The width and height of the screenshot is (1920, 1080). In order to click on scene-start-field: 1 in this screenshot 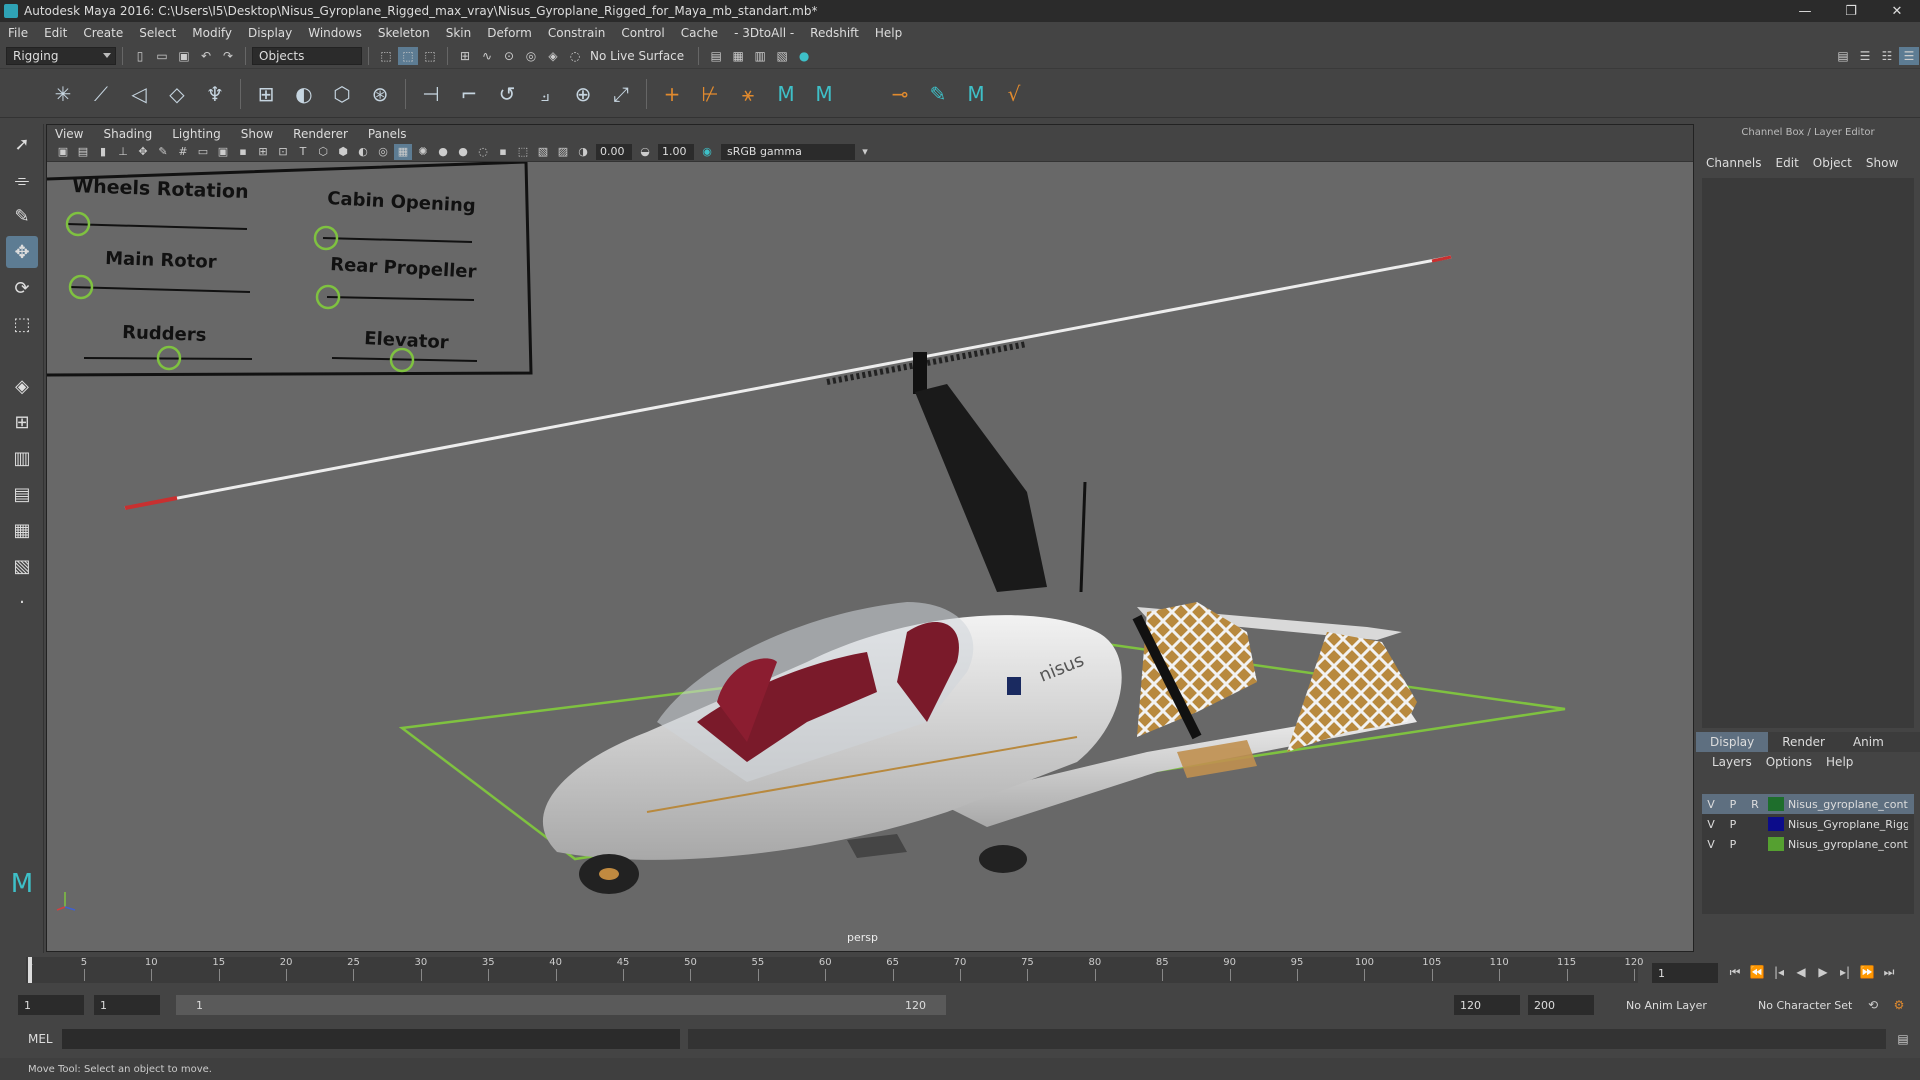, I will do `click(51, 1005)`.